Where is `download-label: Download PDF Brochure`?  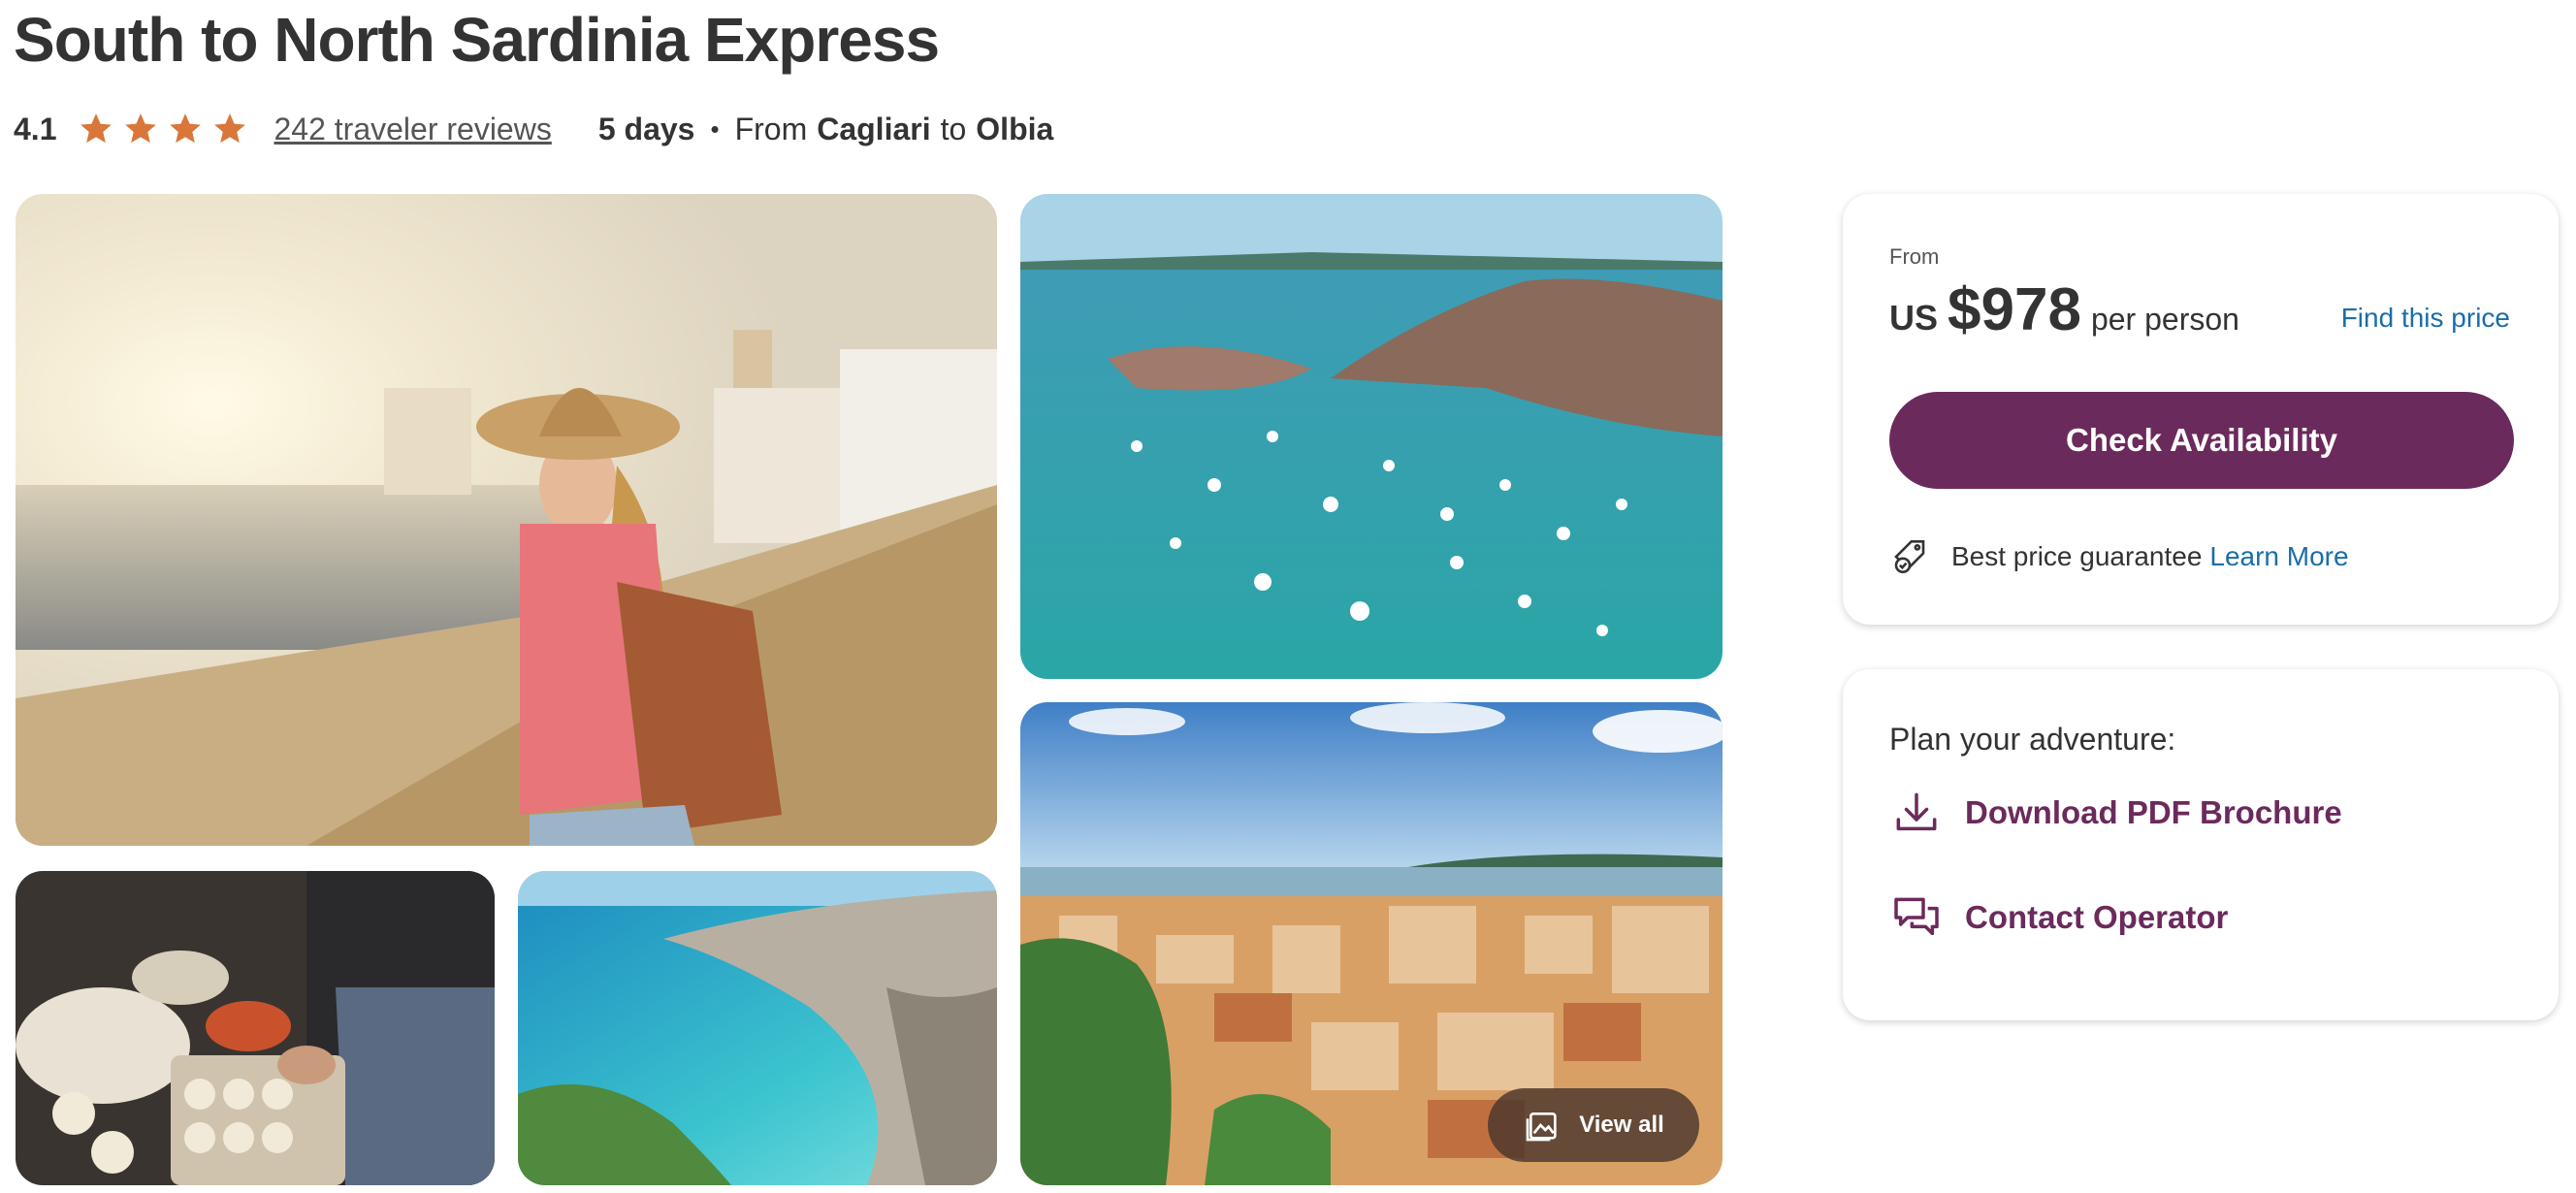 download-label: Download PDF Brochure is located at coordinates (2153, 812).